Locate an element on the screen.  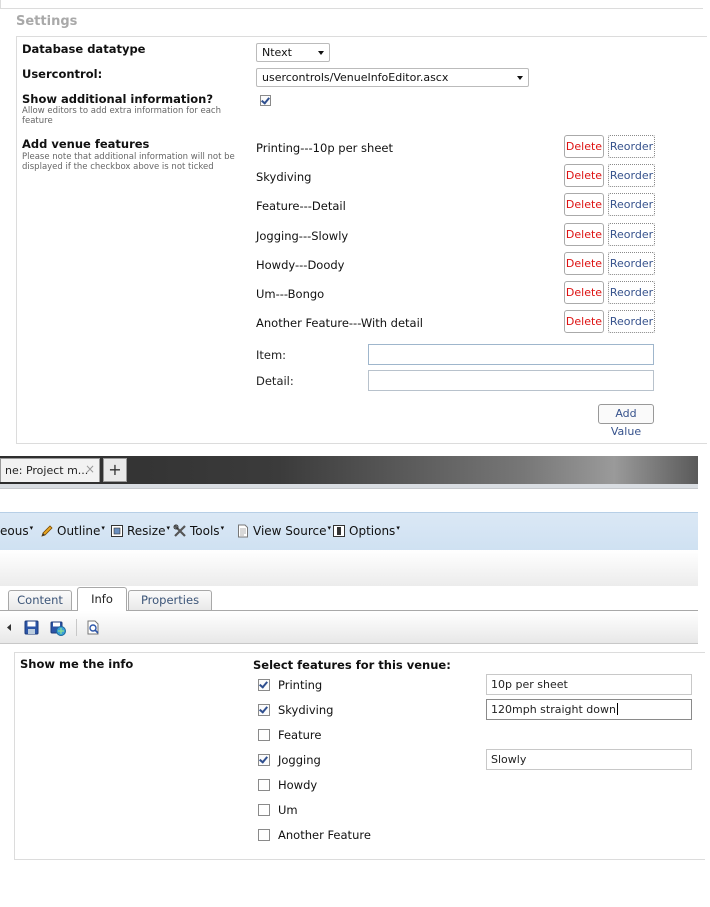
feature-item-text: Howdy---Doody is located at coordinates (300, 265).